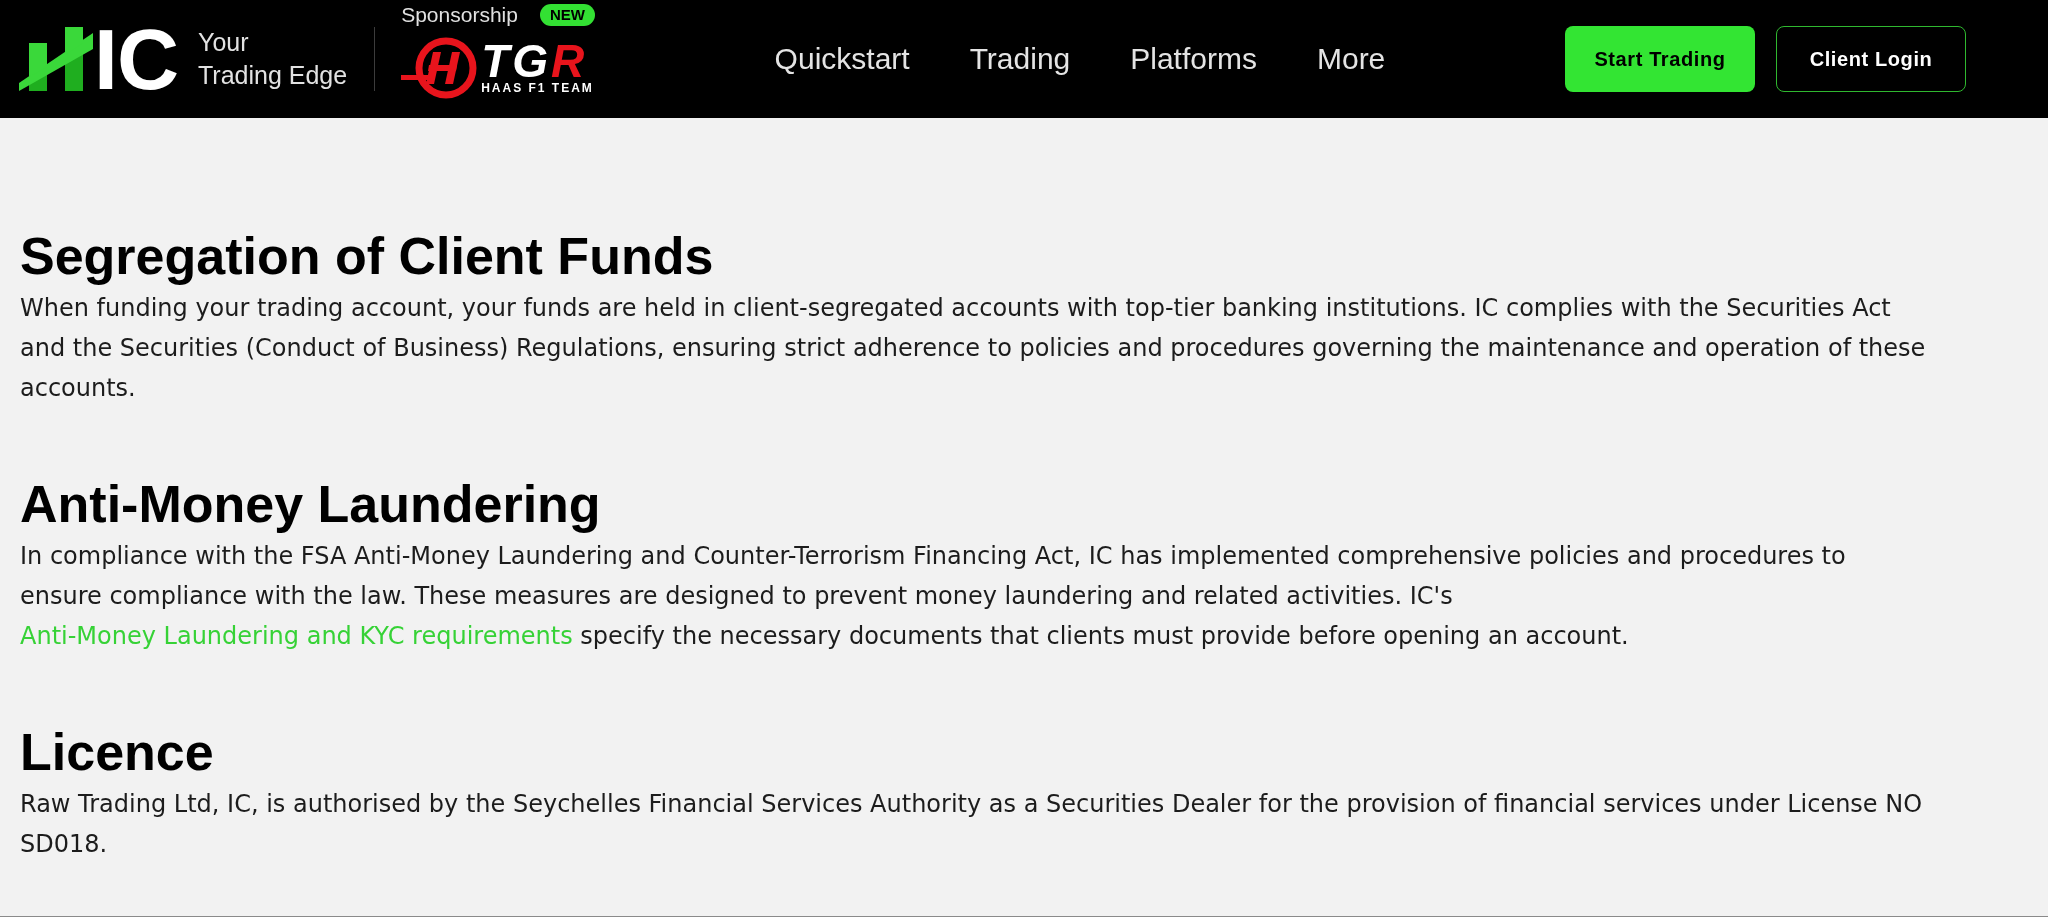  What do you see at coordinates (933, 596) in the screenshot?
I see `section-paragraph: In compliance with the FSA Anti-Money Laundering and Counter-Terrorism Financing Act, IC has implemented comprehensive policies and procedures to ensure compliance with the law. These measures are designed to prevent money laundering and related activities. IC's Anti-Money Laundering and KYC requirements specify the necessary documents that clients must provide before opening an account.` at bounding box center [933, 596].